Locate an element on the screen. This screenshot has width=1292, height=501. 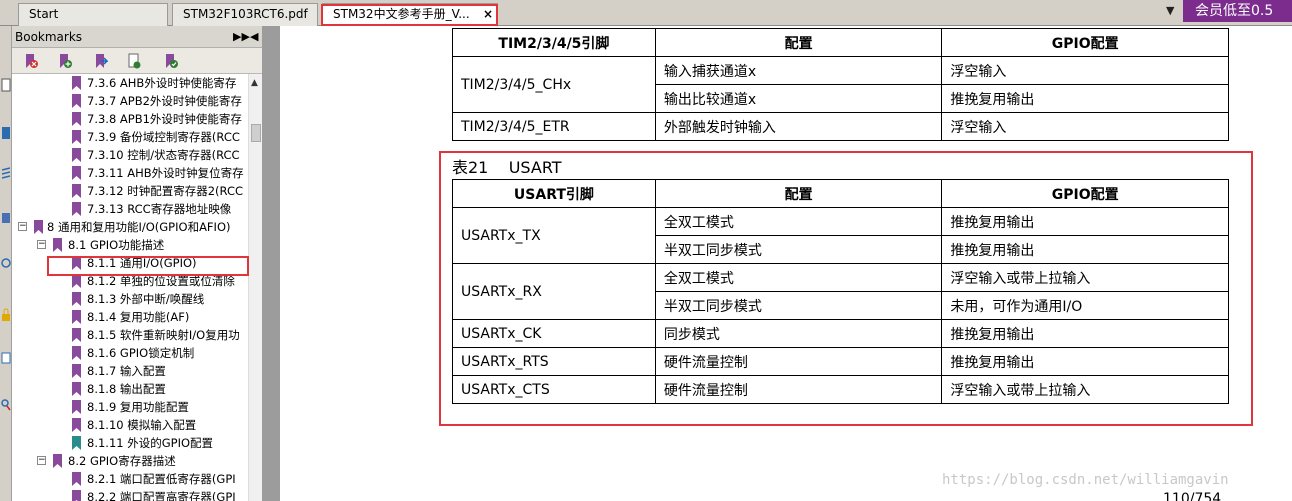
bookmark-item: 7.3.6 AHB外设时钟使能寄存 is located at coordinates (130, 83).